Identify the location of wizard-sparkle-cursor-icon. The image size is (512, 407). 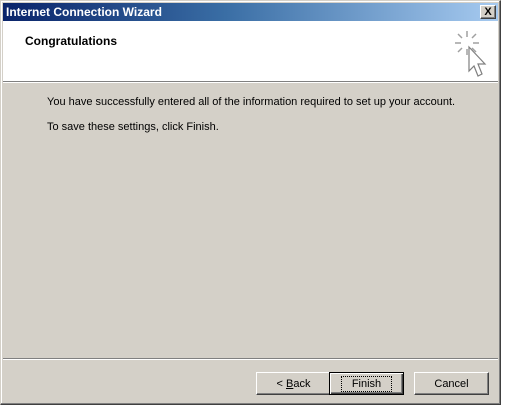
(471, 54).